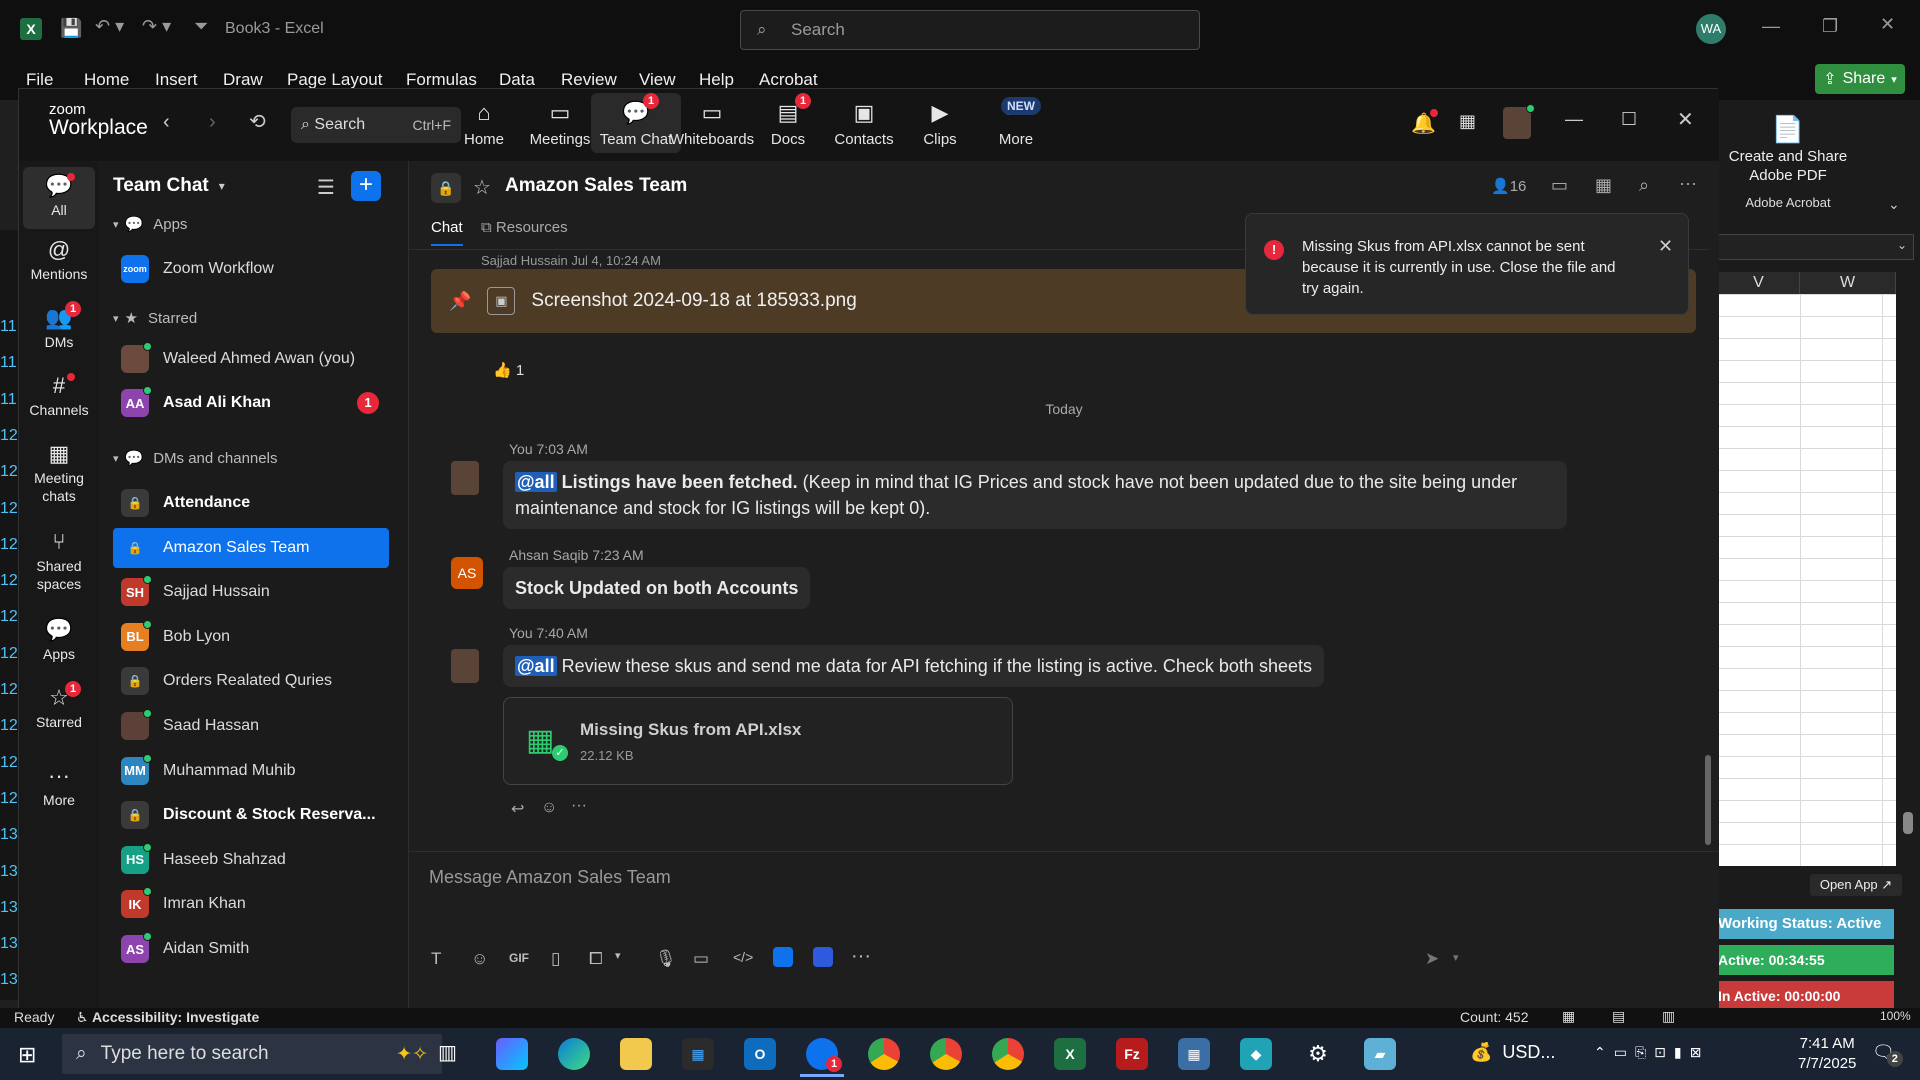 The image size is (1920, 1080). I want to click on channel-title: Amazon Sales Team, so click(596, 186).